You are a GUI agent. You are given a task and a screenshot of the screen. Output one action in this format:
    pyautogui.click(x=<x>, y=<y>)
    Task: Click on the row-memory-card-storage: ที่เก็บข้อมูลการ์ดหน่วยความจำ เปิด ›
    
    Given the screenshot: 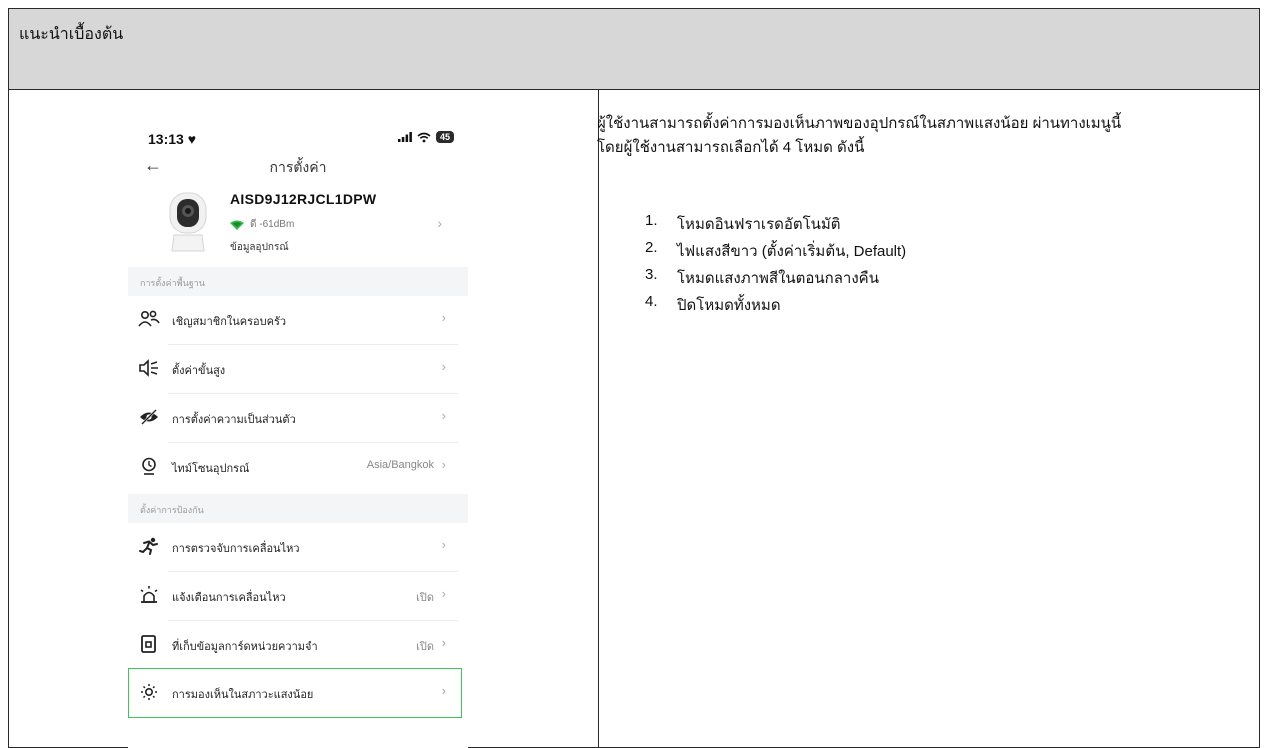 What is the action you would take?
    pyautogui.click(x=298, y=645)
    